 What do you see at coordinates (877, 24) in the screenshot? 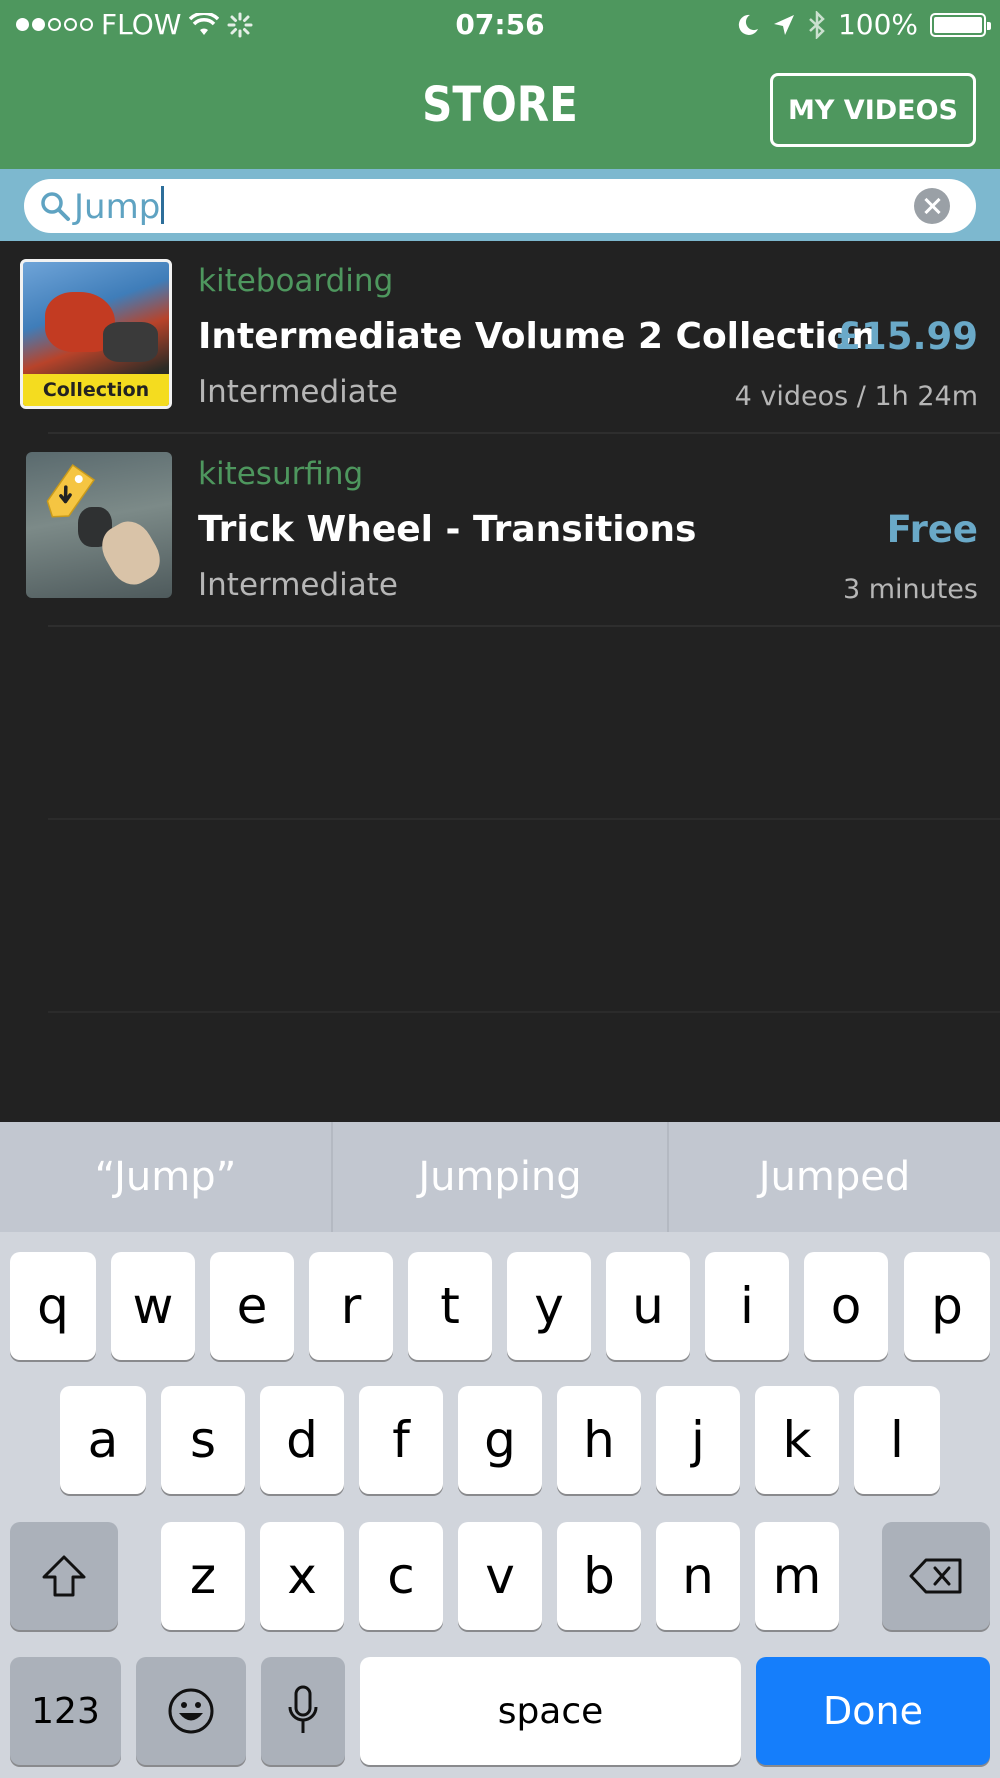
I see `battery-percent: 100%` at bounding box center [877, 24].